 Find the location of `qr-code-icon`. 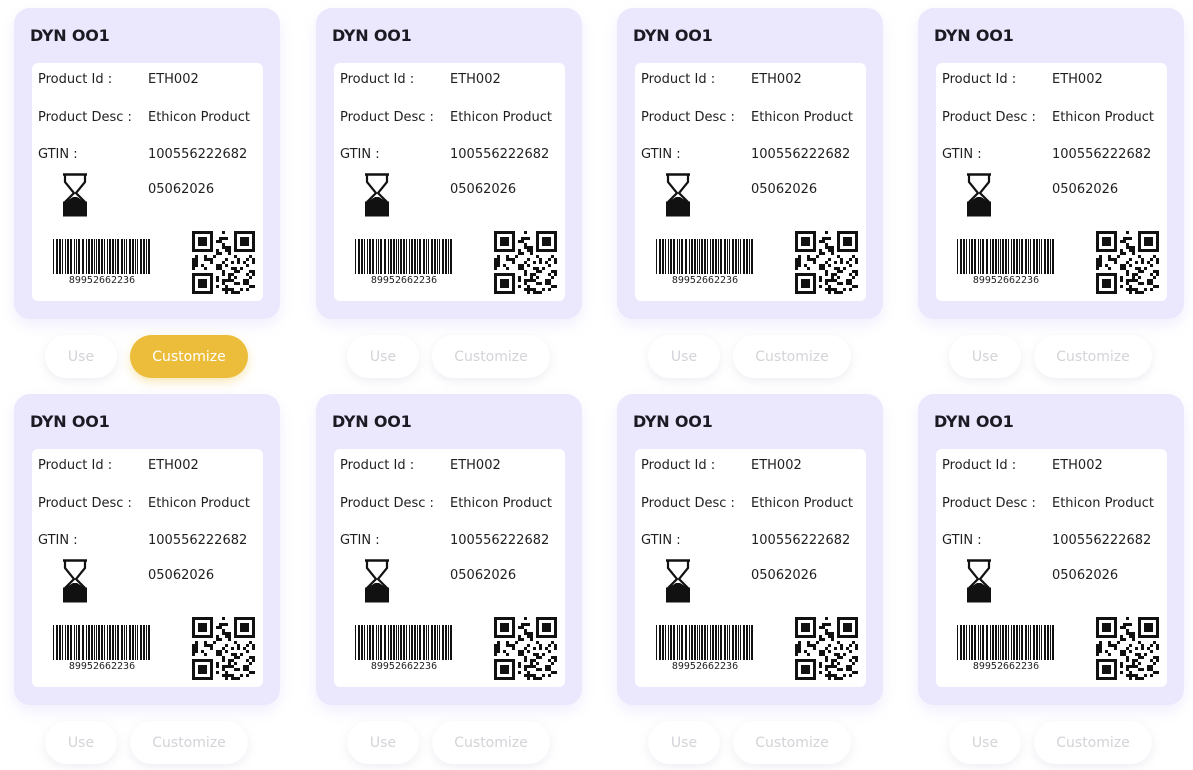

qr-code-icon is located at coordinates (1128, 263).